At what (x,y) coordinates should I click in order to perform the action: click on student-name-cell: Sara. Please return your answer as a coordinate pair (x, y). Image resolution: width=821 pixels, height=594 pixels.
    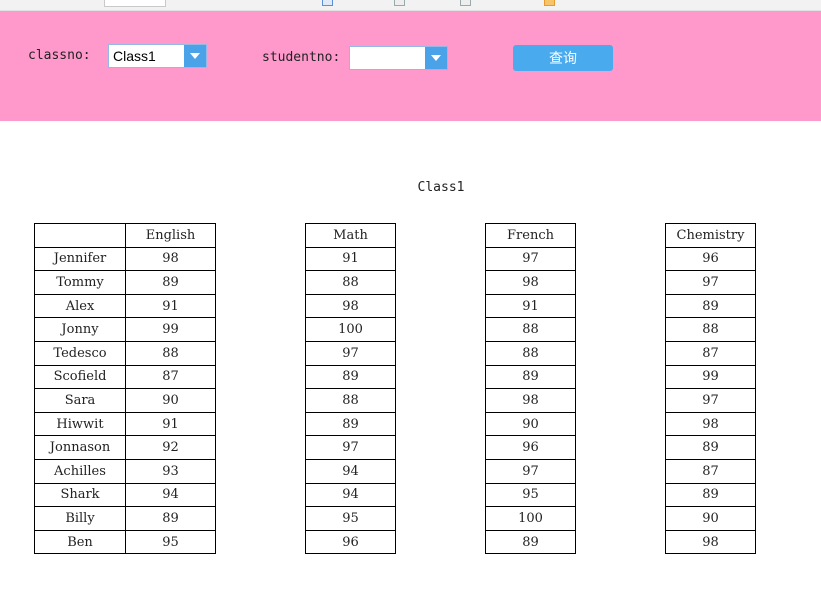
    Looking at the image, I should click on (80, 400).